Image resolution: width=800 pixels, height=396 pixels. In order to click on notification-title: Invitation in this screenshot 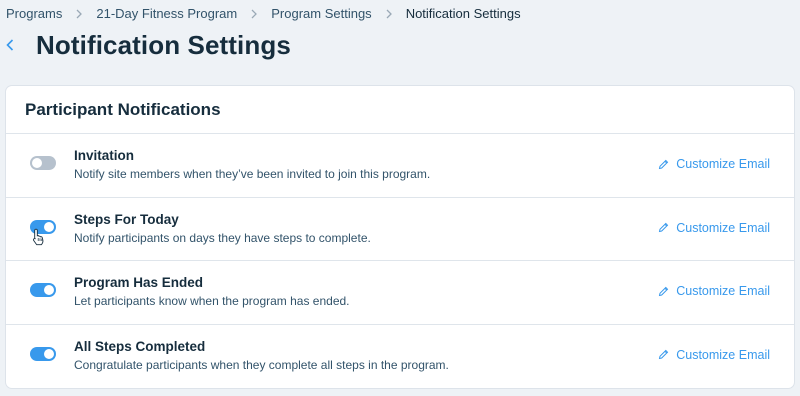, I will do `click(104, 155)`.